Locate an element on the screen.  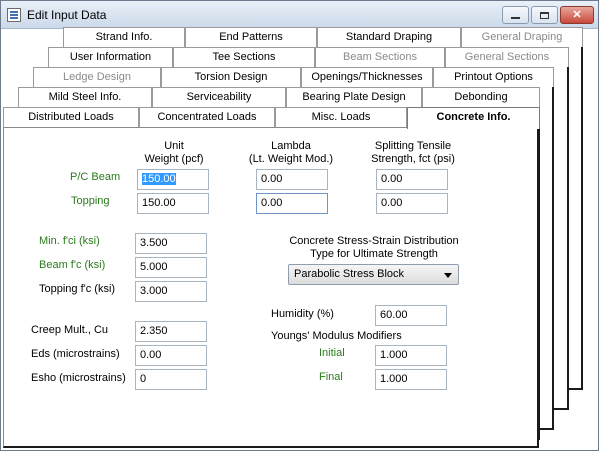
topping-label: Topping is located at coordinates (90, 201).